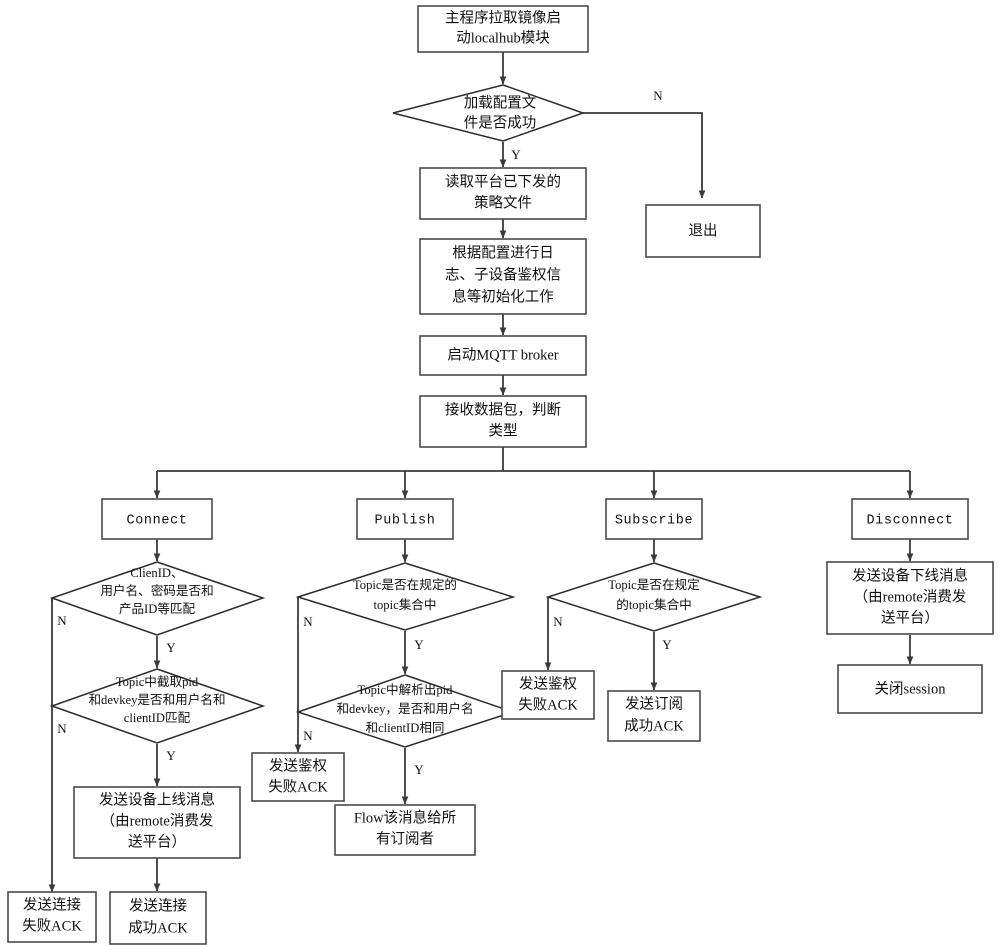  I want to click on node-init-work-line1: 根据配置进行日, so click(503, 252).